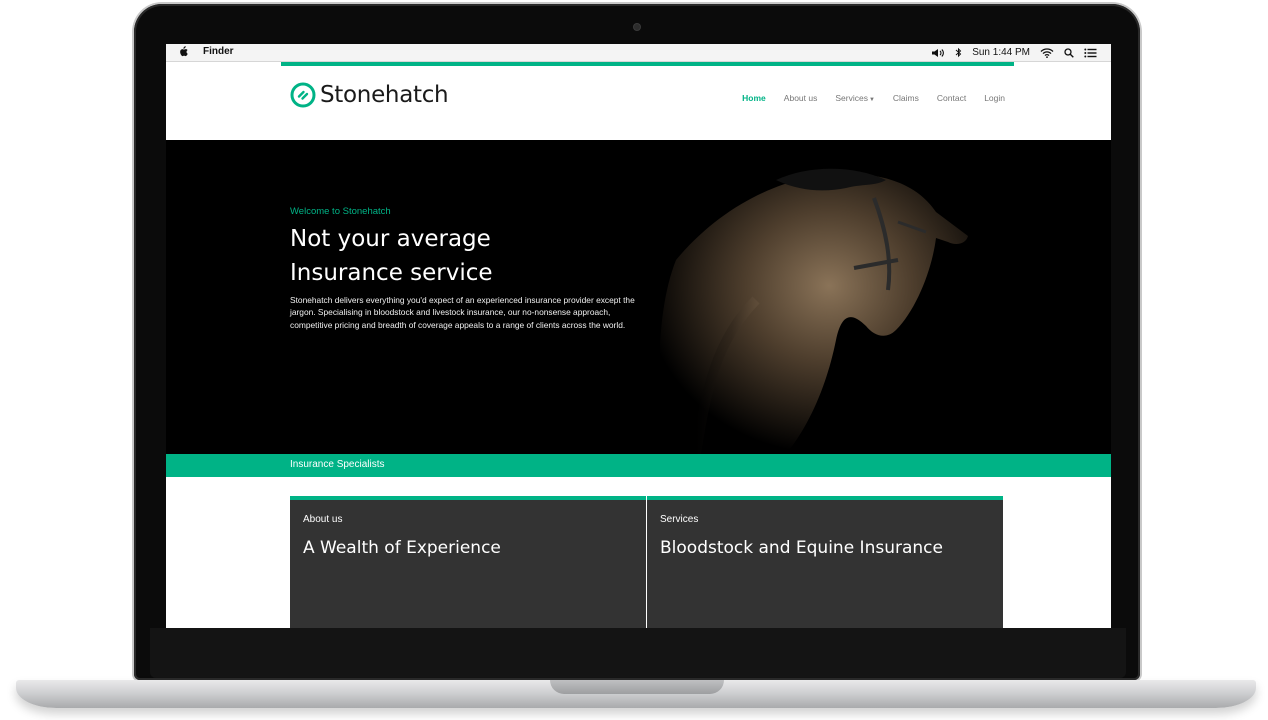 The height and width of the screenshot is (720, 1268). Describe the element at coordinates (1001, 52) in the screenshot. I see `menubar-clock: Sun 1:44 PM` at that location.